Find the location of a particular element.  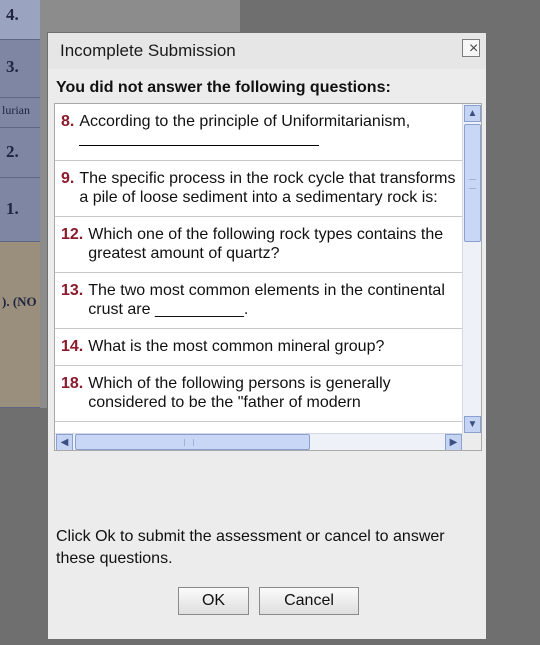

horizontal-scrollbar: ◀ ▶ is located at coordinates (259, 441).